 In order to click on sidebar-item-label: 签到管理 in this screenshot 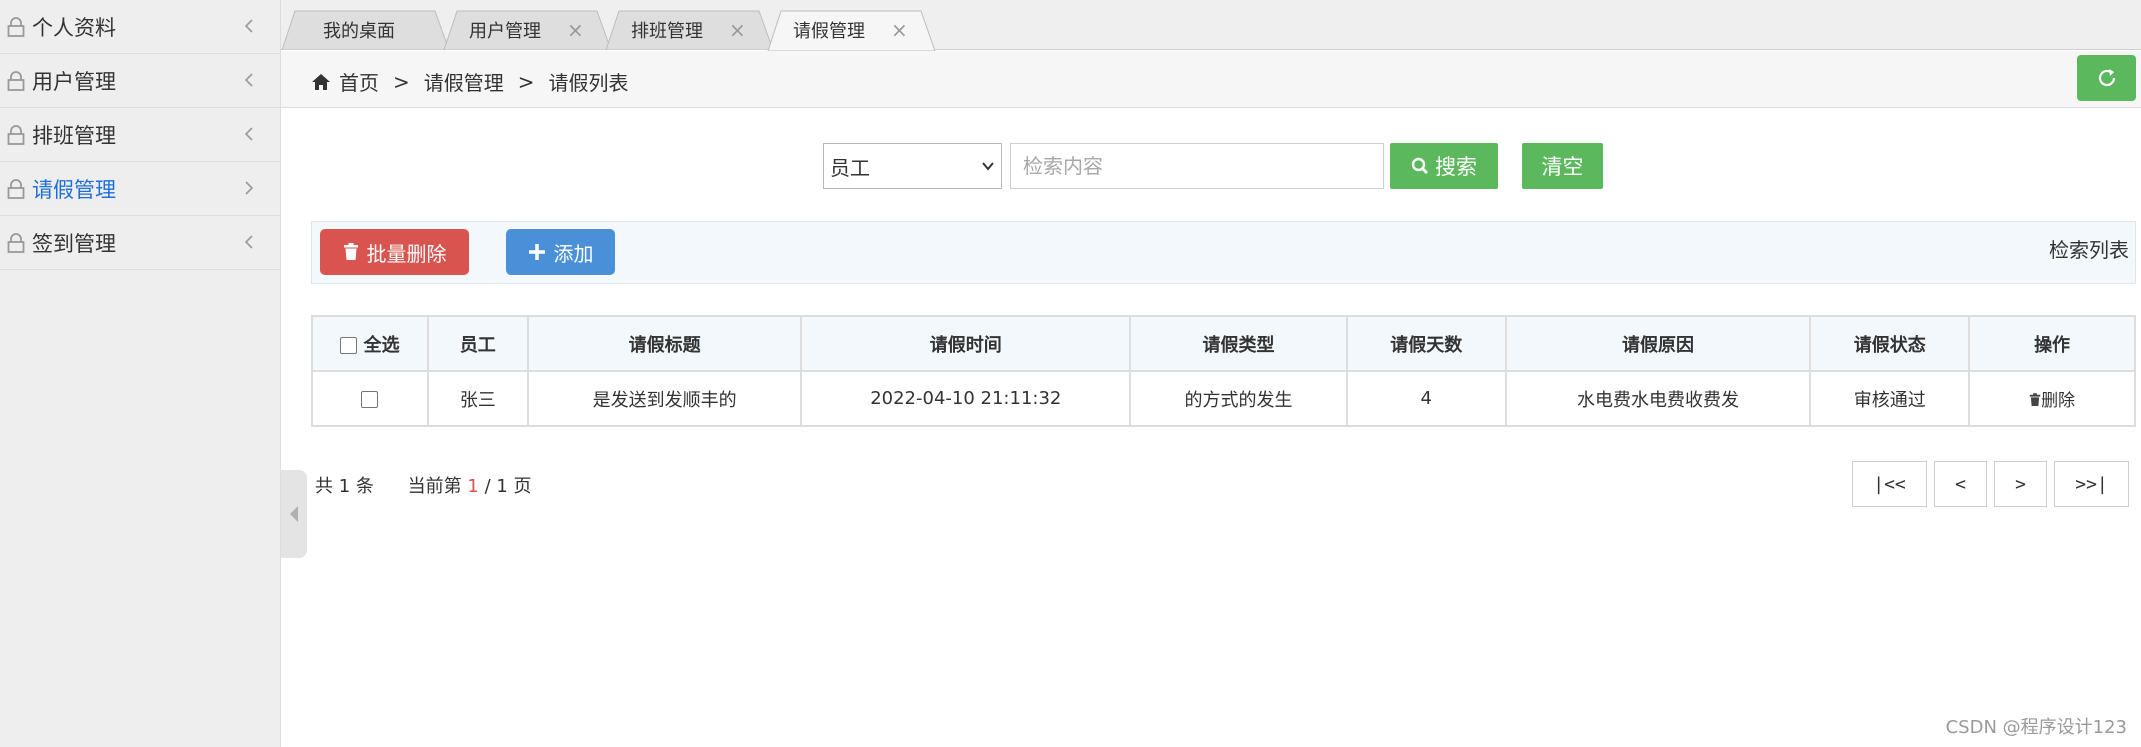, I will do `click(74, 243)`.